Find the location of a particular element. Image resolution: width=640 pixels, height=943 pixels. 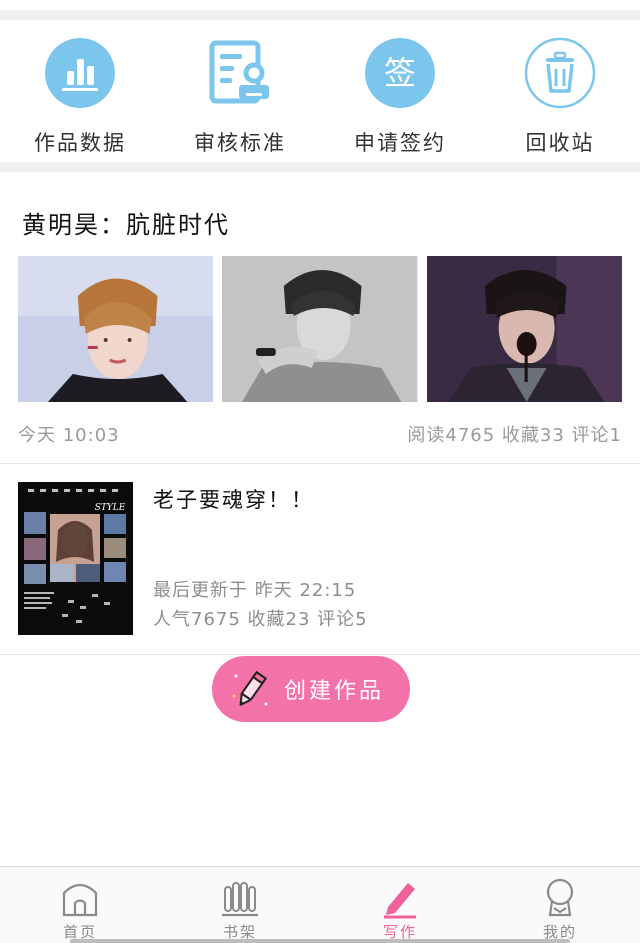

feature-meta: 今天 10:03 阅读4765 收藏33 评论1 is located at coordinates (320, 434).